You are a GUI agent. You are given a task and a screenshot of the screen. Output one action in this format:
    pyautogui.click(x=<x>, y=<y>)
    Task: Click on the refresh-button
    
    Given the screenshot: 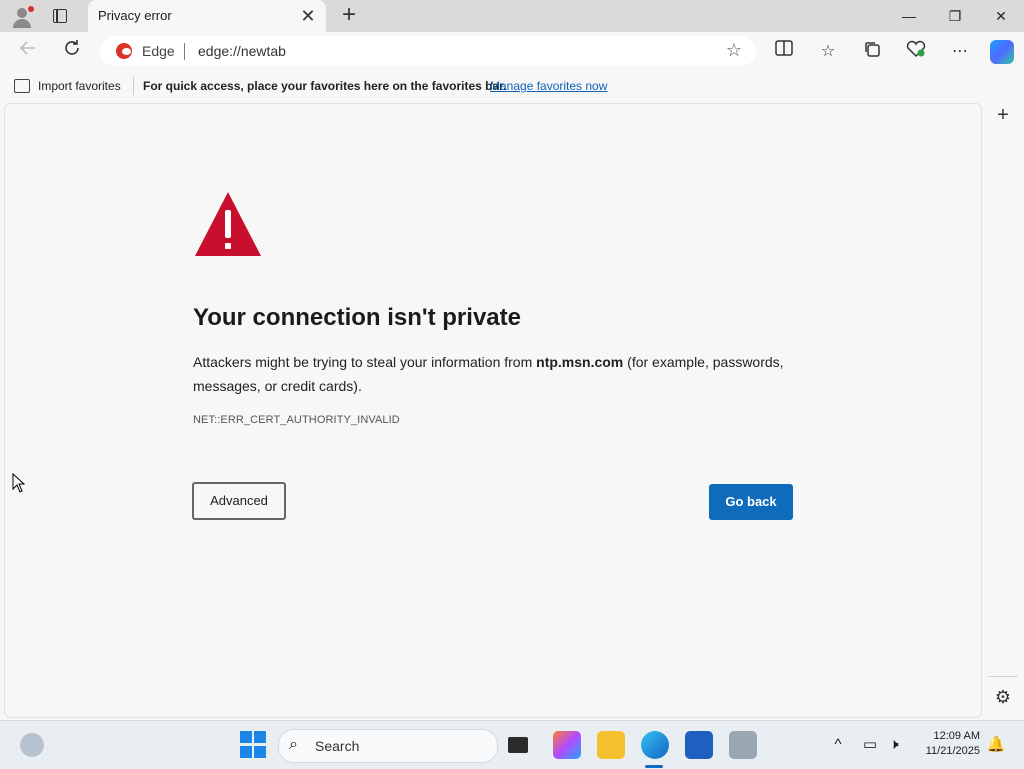 What is the action you would take?
    pyautogui.click(x=72, y=52)
    